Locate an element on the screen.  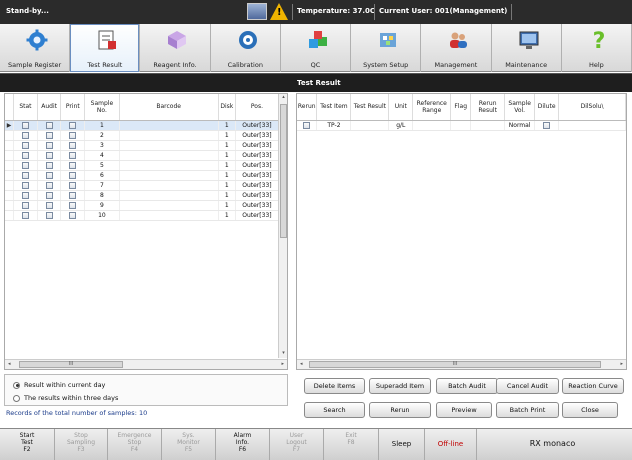
sample-row: 9 1 Outer[33] is located at coordinates (142, 205).